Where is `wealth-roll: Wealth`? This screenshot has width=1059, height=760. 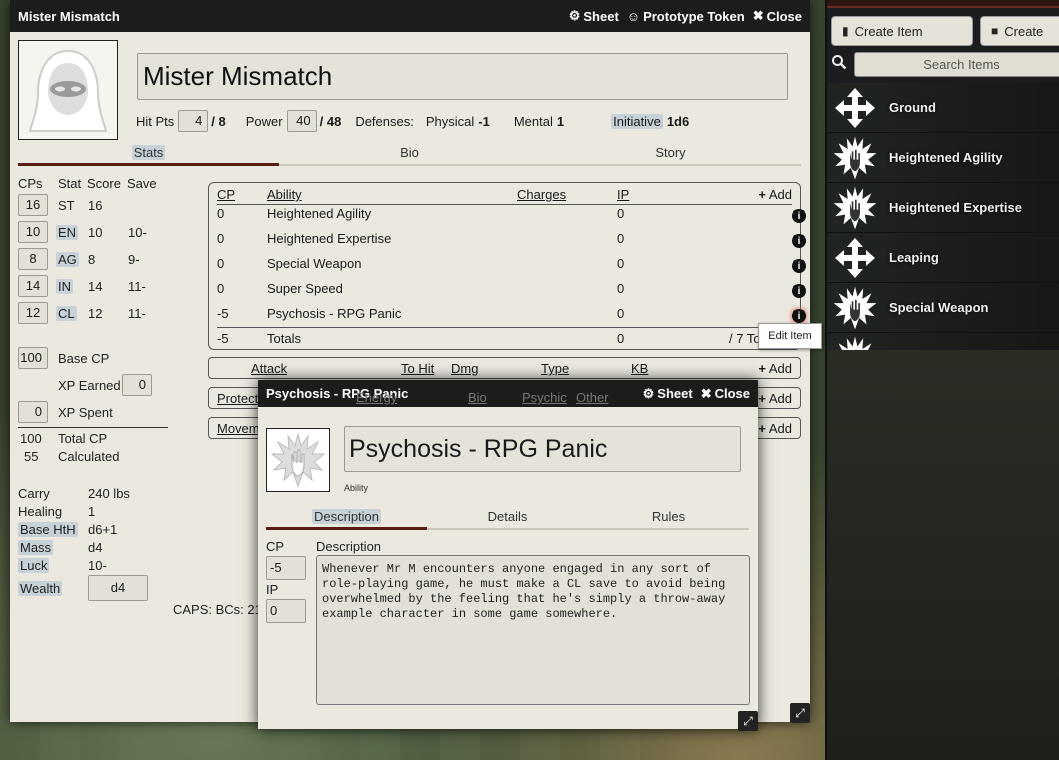
wealth-roll: Wealth is located at coordinates (40, 588).